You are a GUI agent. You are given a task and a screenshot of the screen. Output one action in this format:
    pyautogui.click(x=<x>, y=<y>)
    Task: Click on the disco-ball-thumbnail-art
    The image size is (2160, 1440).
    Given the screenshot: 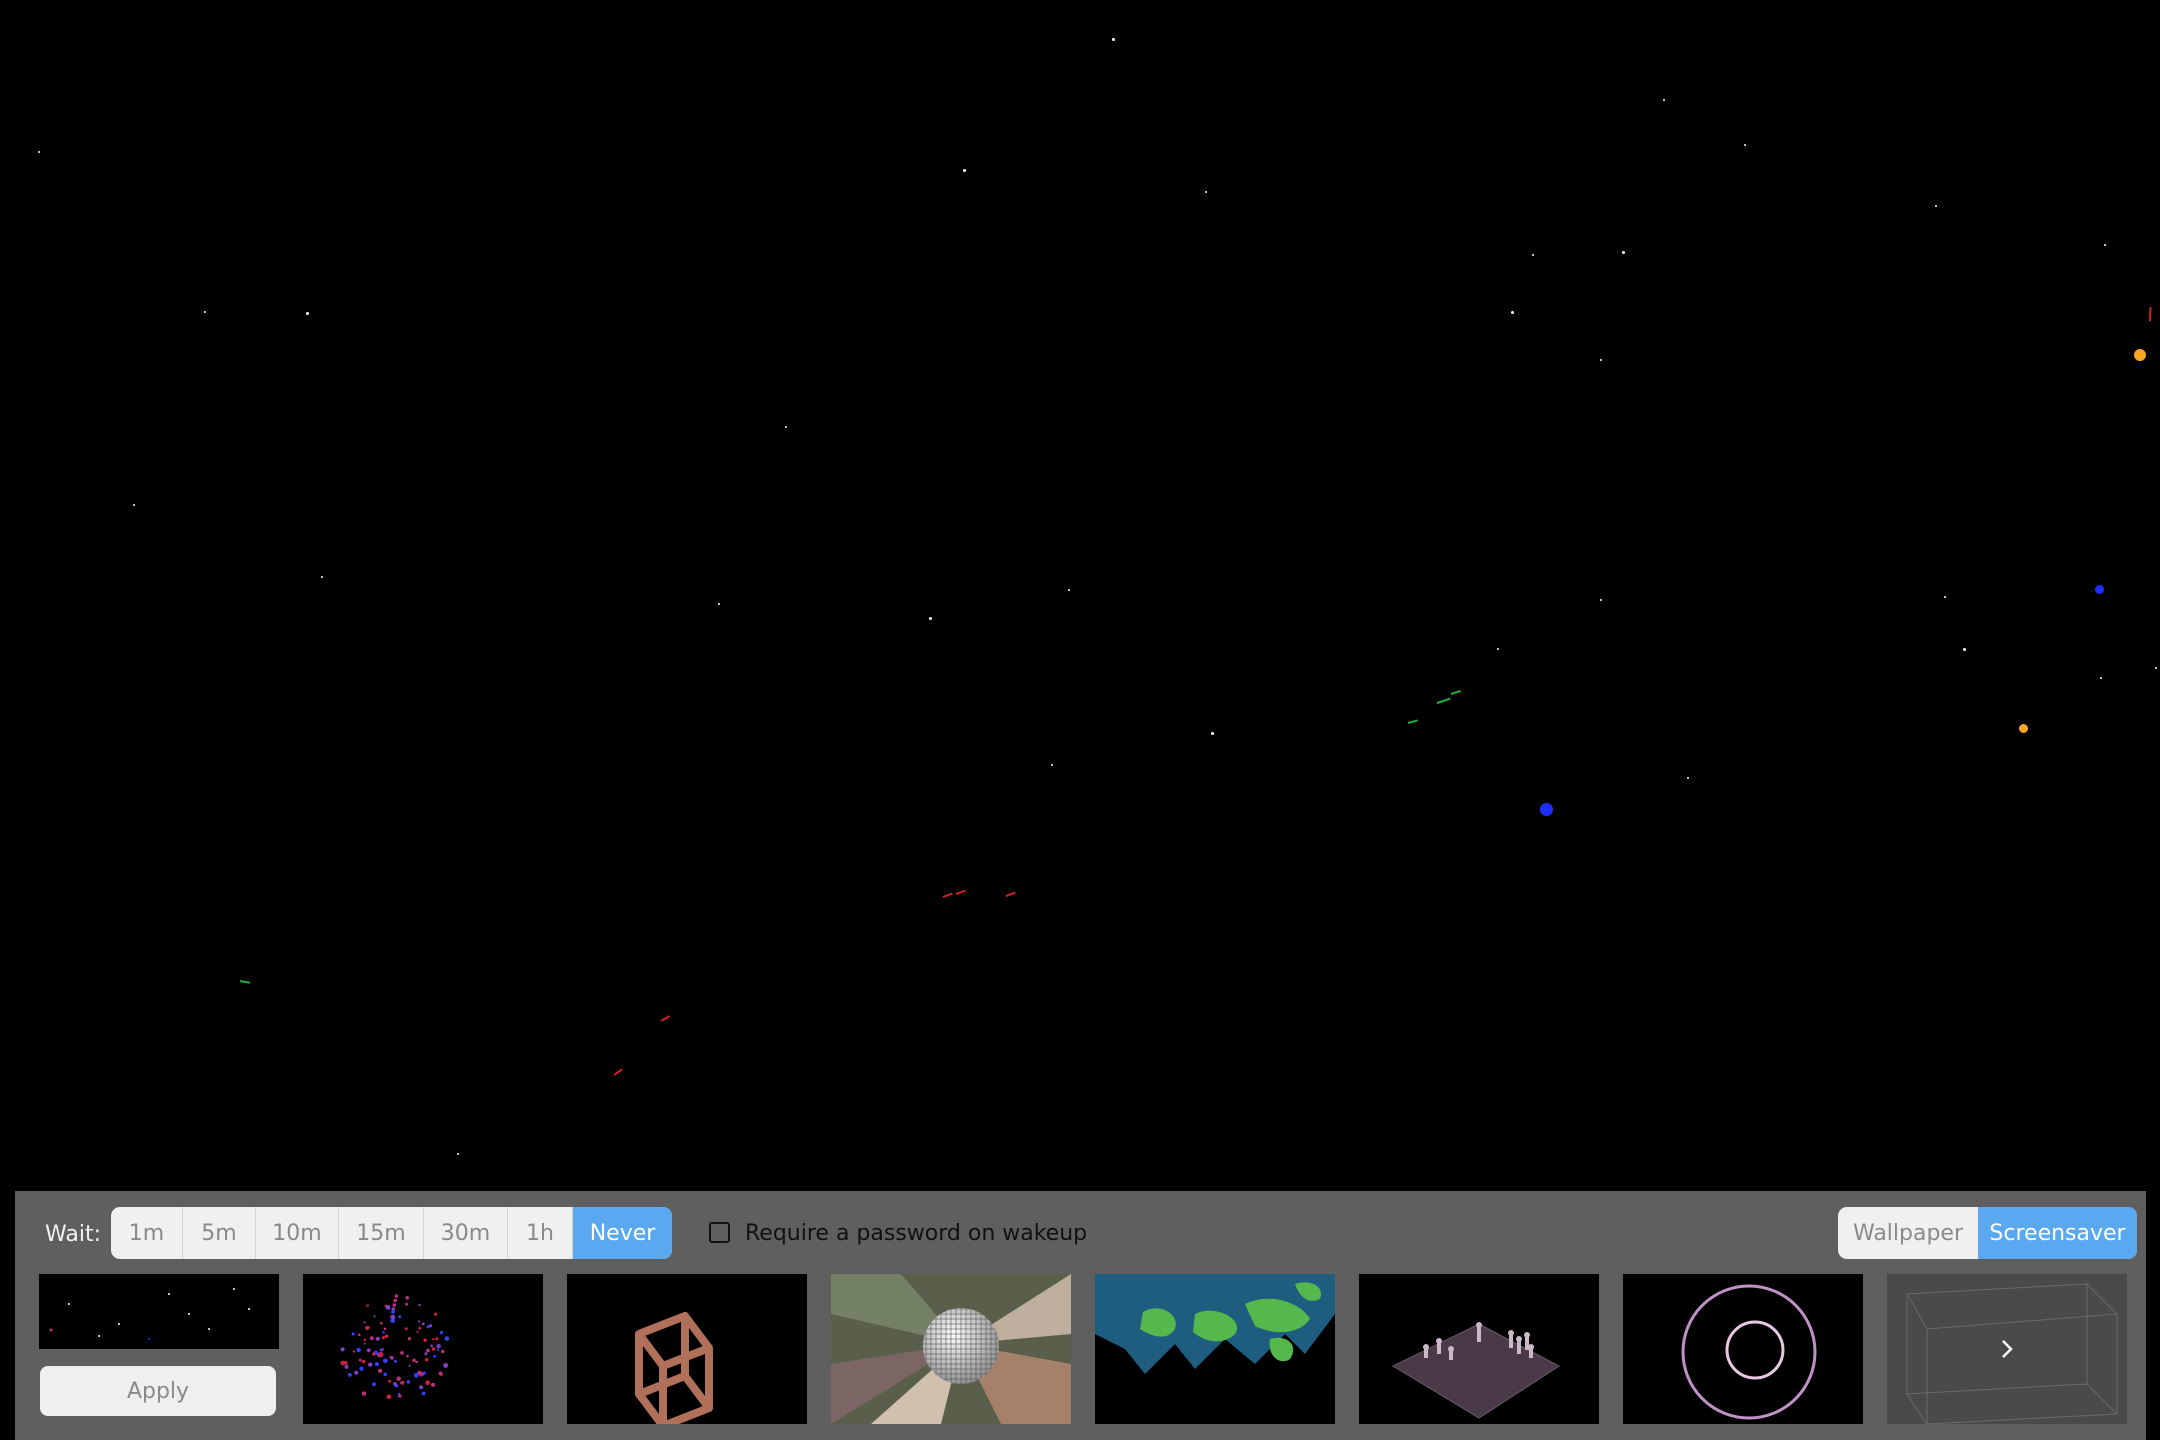 What is the action you would take?
    pyautogui.click(x=951, y=1349)
    